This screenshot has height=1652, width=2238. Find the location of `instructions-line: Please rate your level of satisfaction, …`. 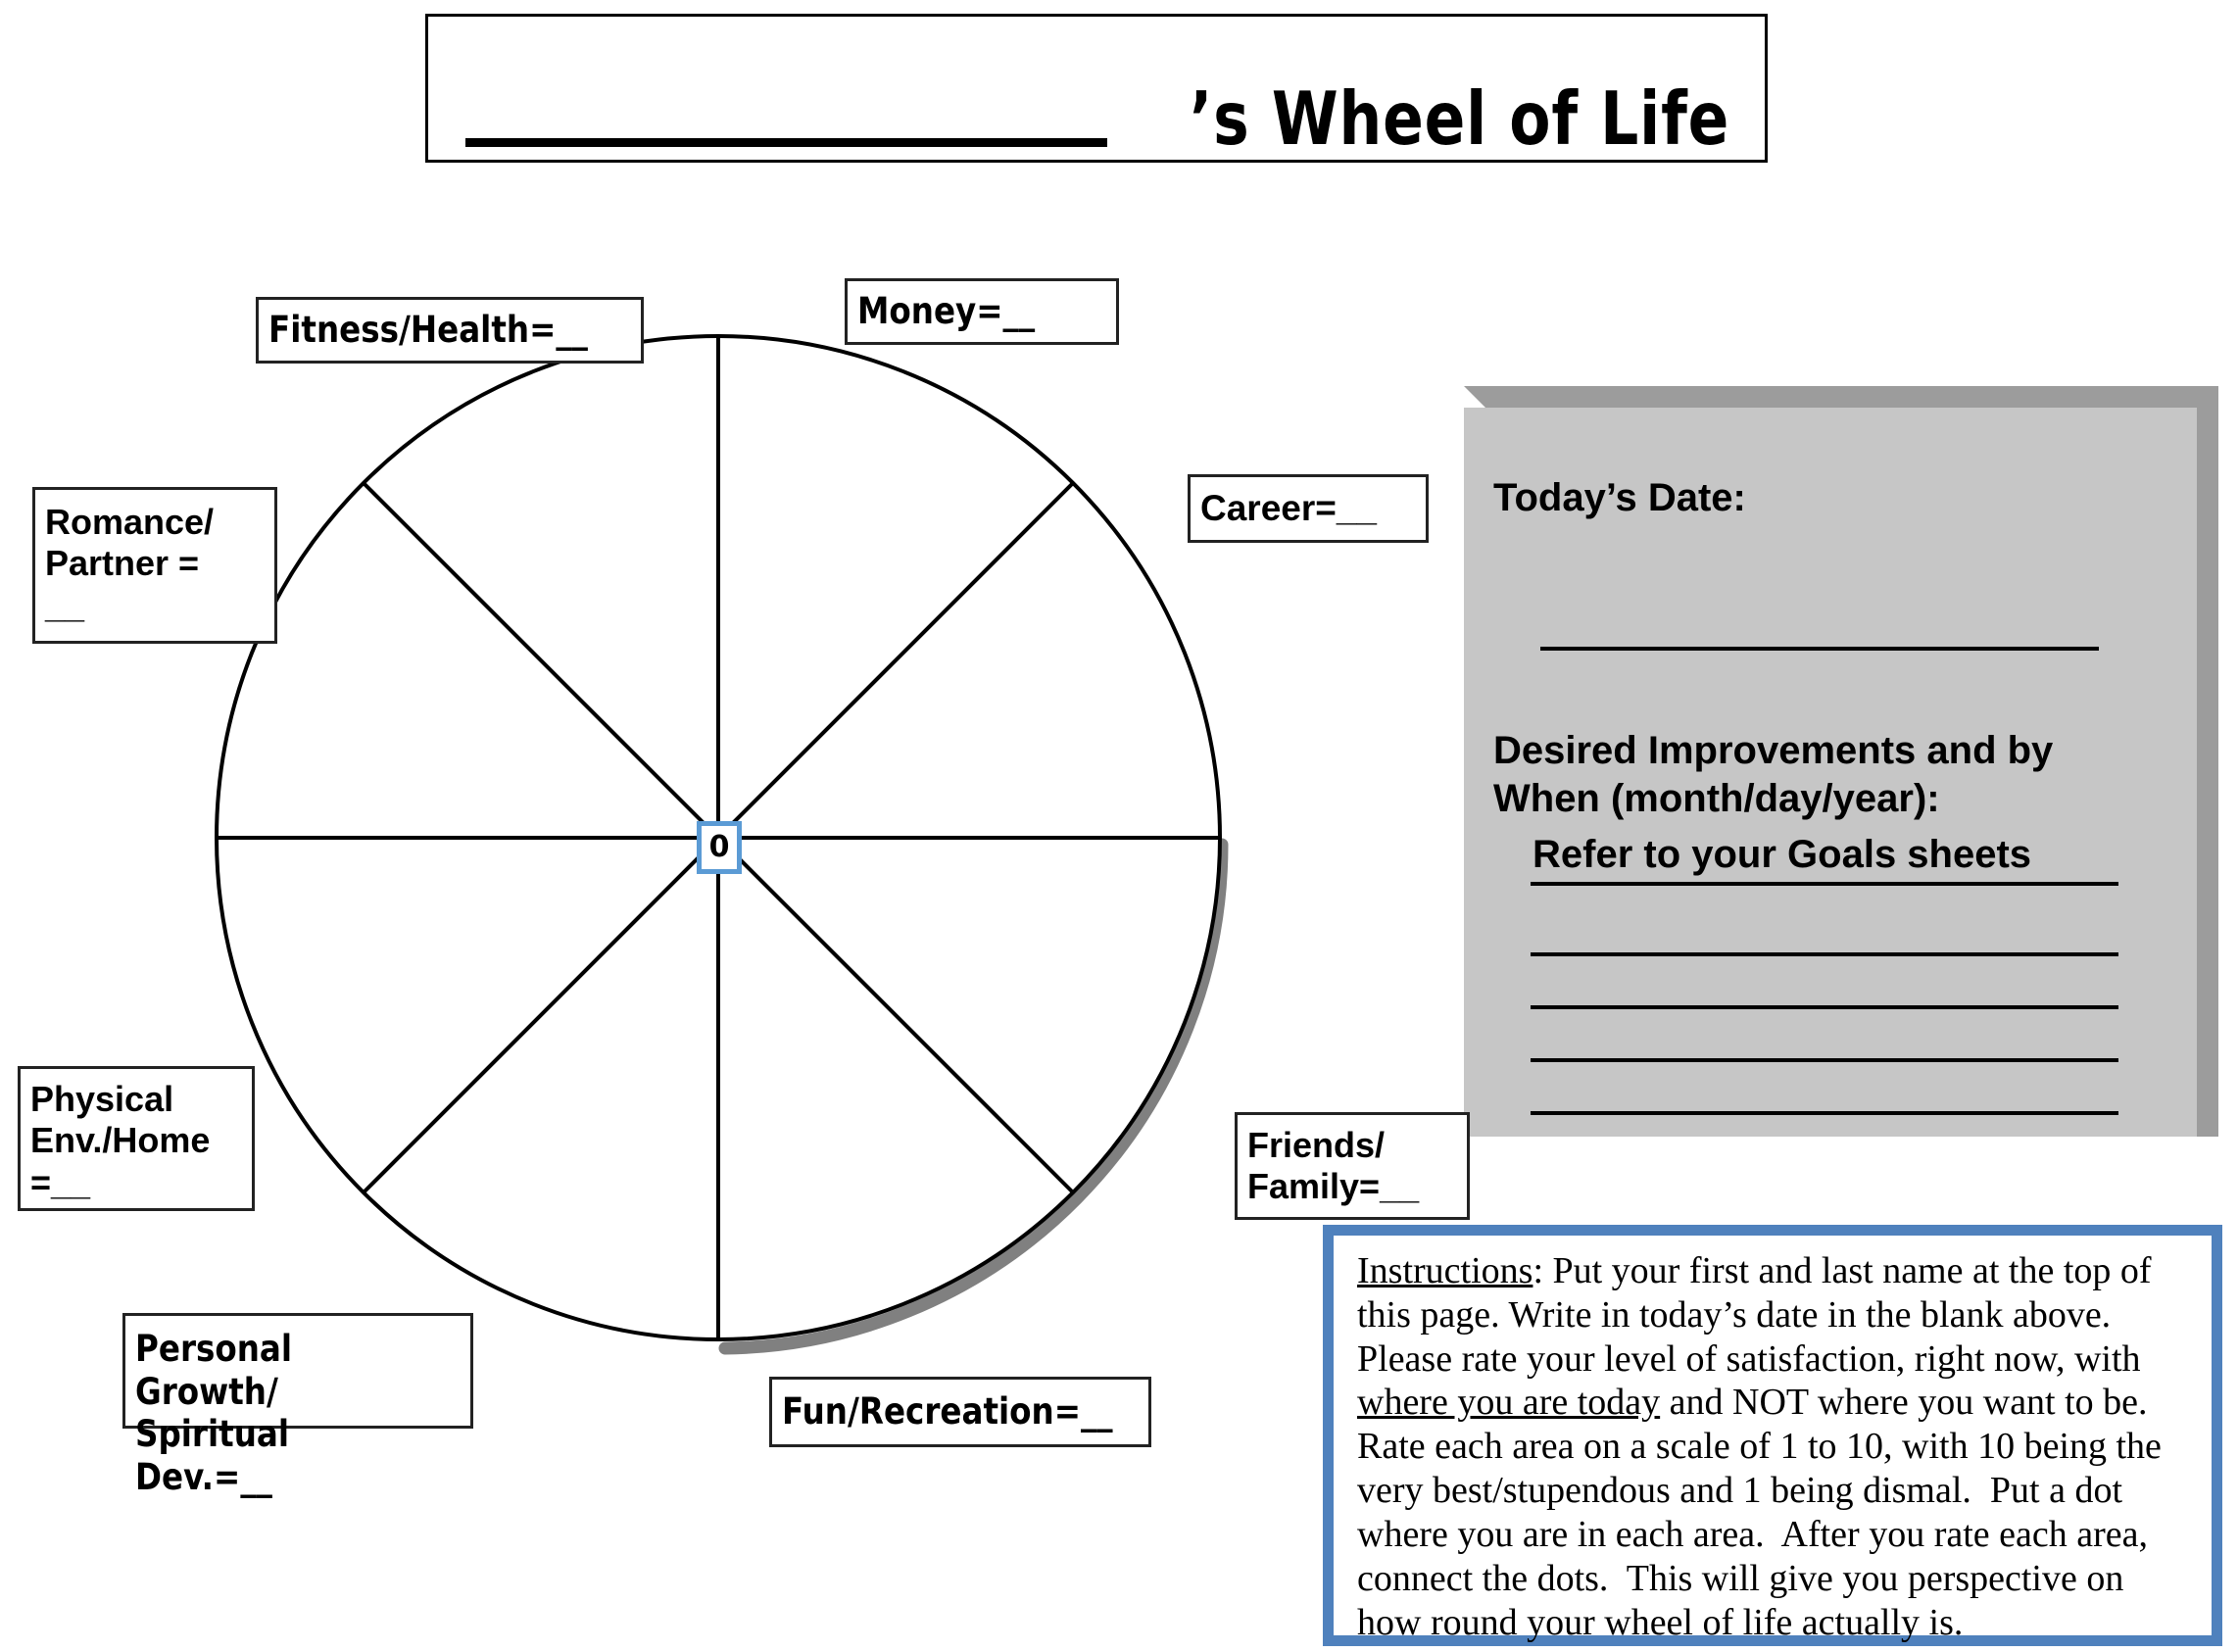

instructions-line: Please rate your level of satisfaction, … is located at coordinates (1779, 1359).